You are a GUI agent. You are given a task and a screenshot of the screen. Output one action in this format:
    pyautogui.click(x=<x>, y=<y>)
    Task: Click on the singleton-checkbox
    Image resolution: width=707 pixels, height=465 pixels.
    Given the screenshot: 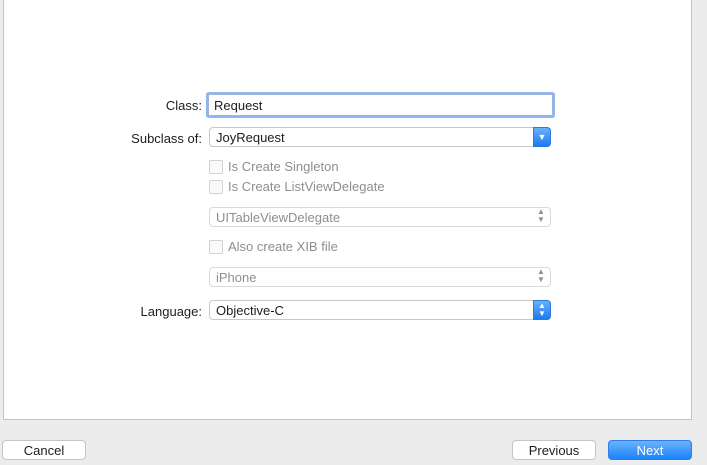 What is the action you would take?
    pyautogui.click(x=216, y=167)
    